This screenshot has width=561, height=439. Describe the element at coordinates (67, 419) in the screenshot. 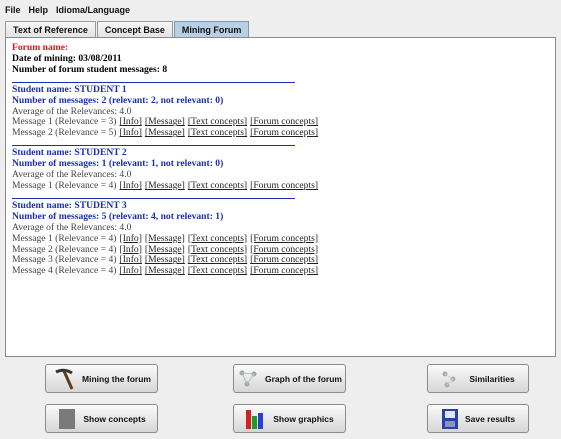

I see `concepts-icon` at that location.